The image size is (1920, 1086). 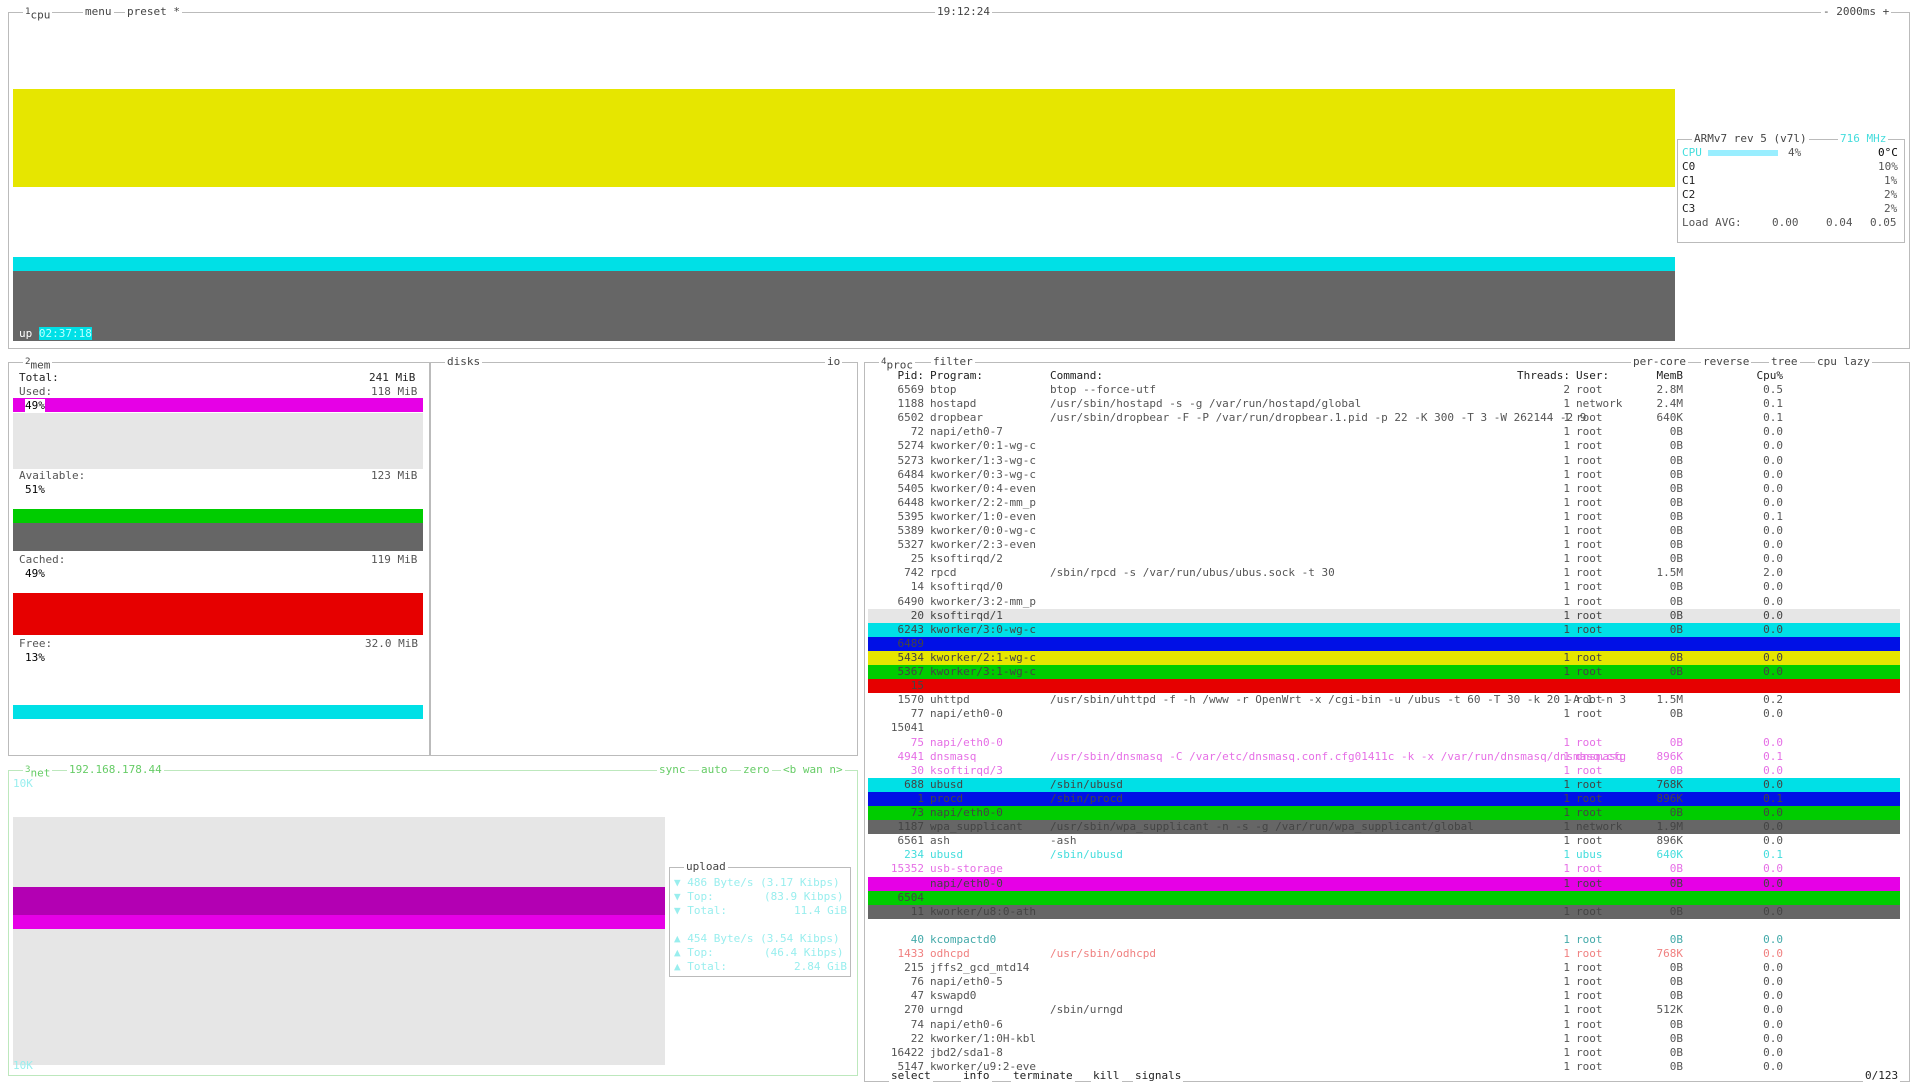 What do you see at coordinates (1384, 461) in the screenshot?
I see `process-row: 5273 kworker/1:3-wg-c 1 root 0B 0.0` at bounding box center [1384, 461].